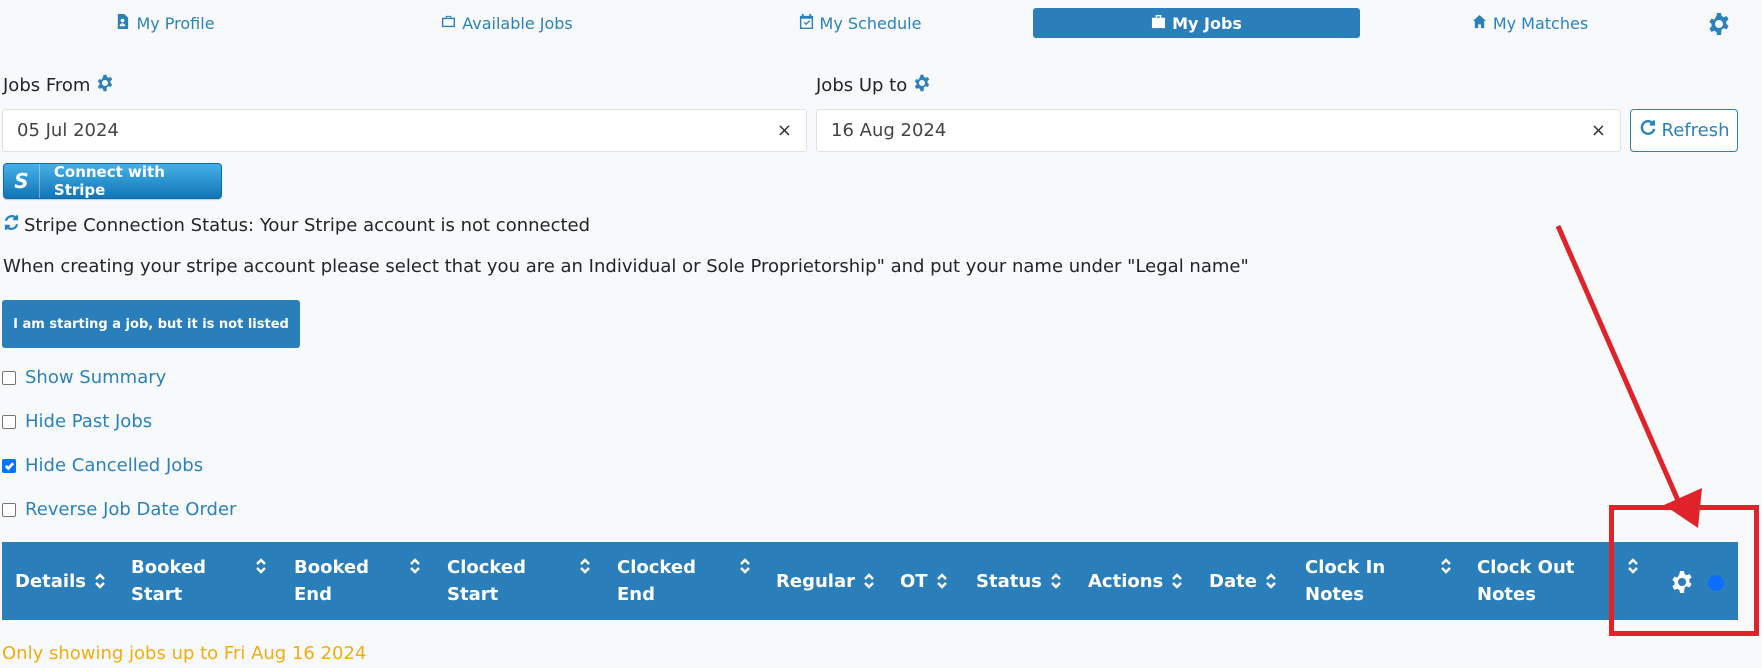 The image size is (1762, 668). I want to click on column-clock-out-notes-line2: Notes, so click(1506, 594).